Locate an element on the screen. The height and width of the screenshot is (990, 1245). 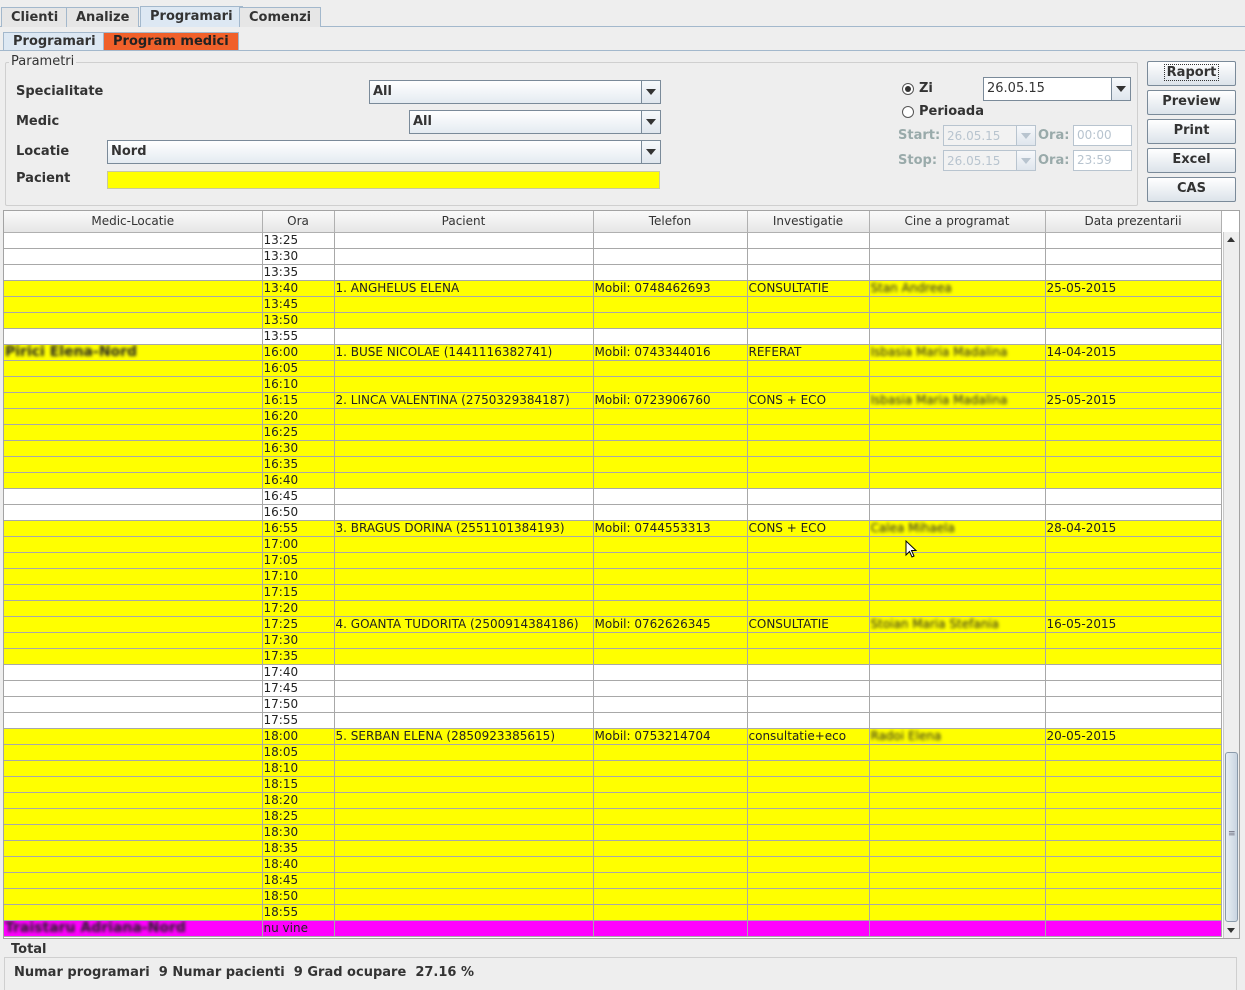
preview-button: Preview is located at coordinates (1191, 102).